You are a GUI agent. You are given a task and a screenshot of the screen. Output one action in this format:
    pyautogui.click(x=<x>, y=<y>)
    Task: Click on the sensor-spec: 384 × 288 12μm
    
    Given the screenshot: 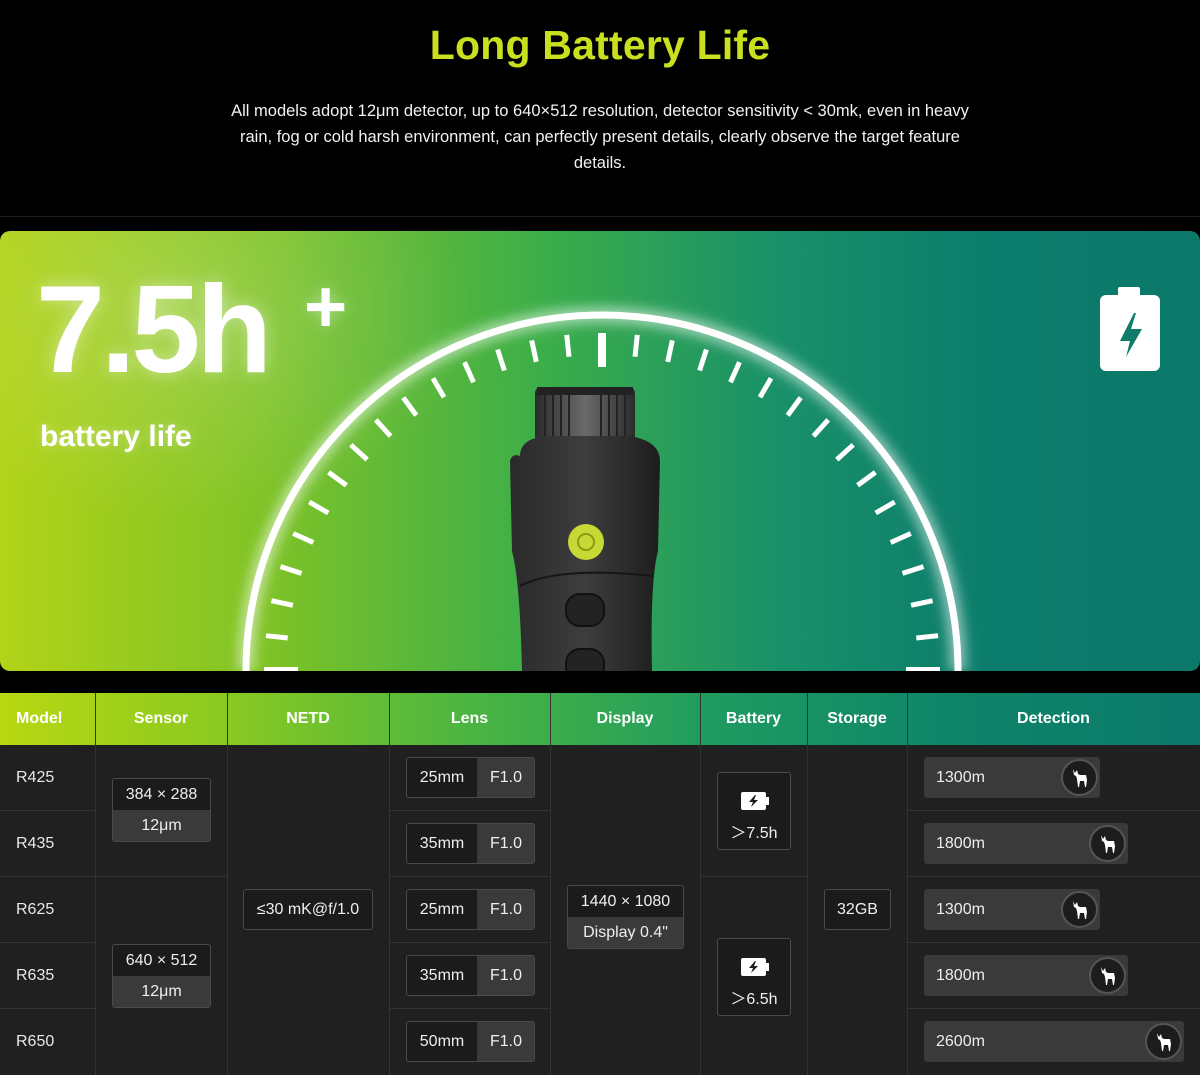 What is the action you would take?
    pyautogui.click(x=161, y=810)
    